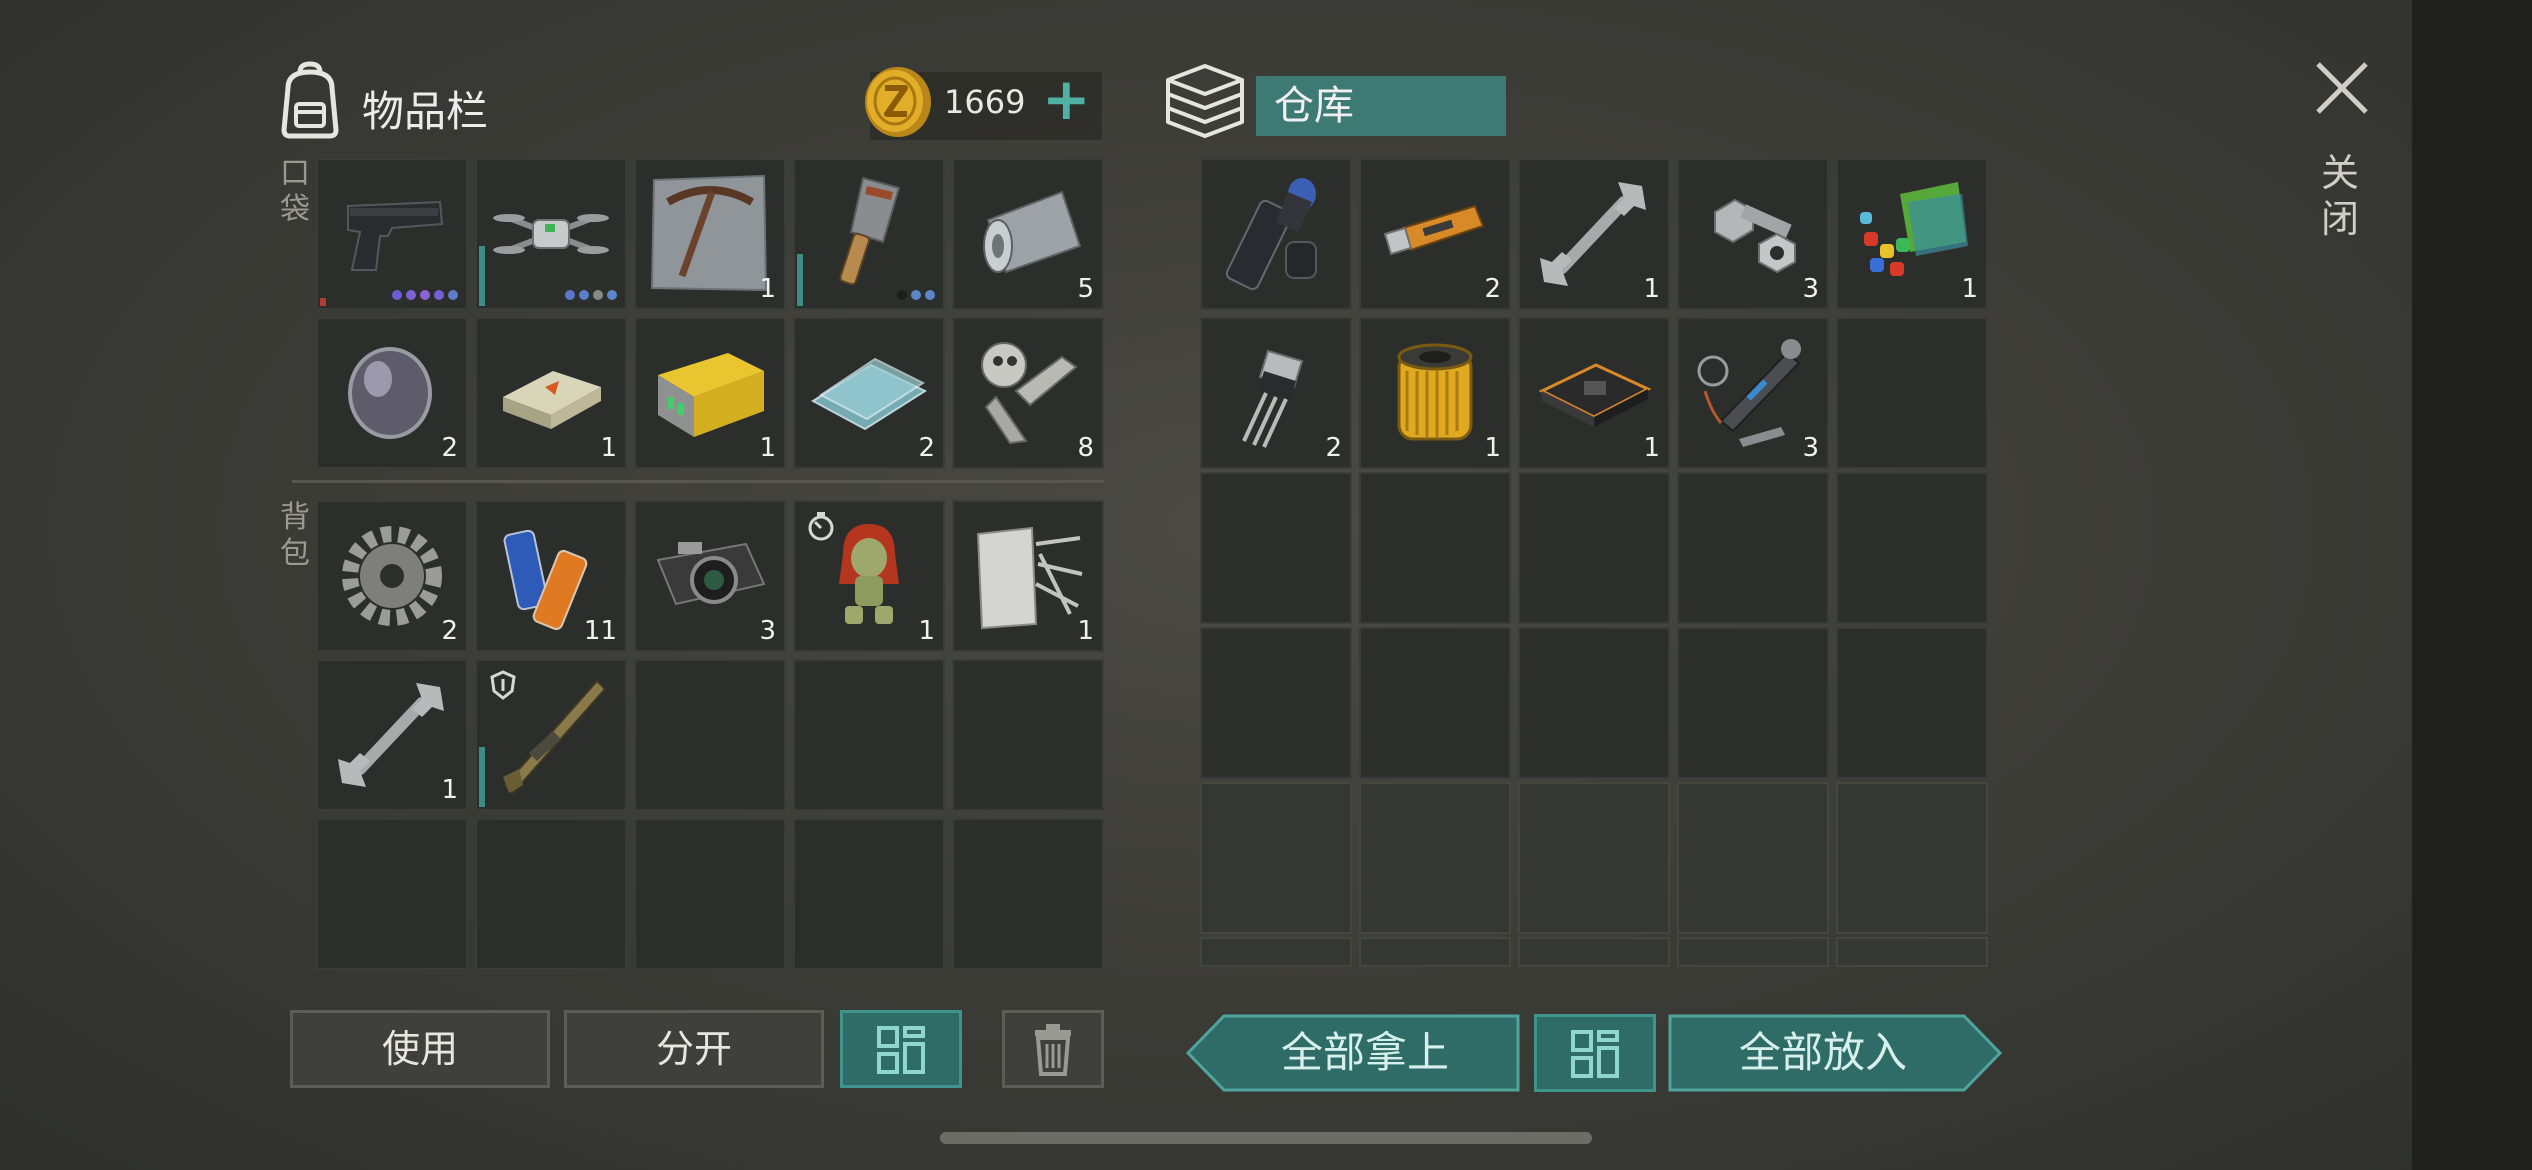 The height and width of the screenshot is (1170, 2532). What do you see at coordinates (555, 737) in the screenshot?
I see `rifle-icon` at bounding box center [555, 737].